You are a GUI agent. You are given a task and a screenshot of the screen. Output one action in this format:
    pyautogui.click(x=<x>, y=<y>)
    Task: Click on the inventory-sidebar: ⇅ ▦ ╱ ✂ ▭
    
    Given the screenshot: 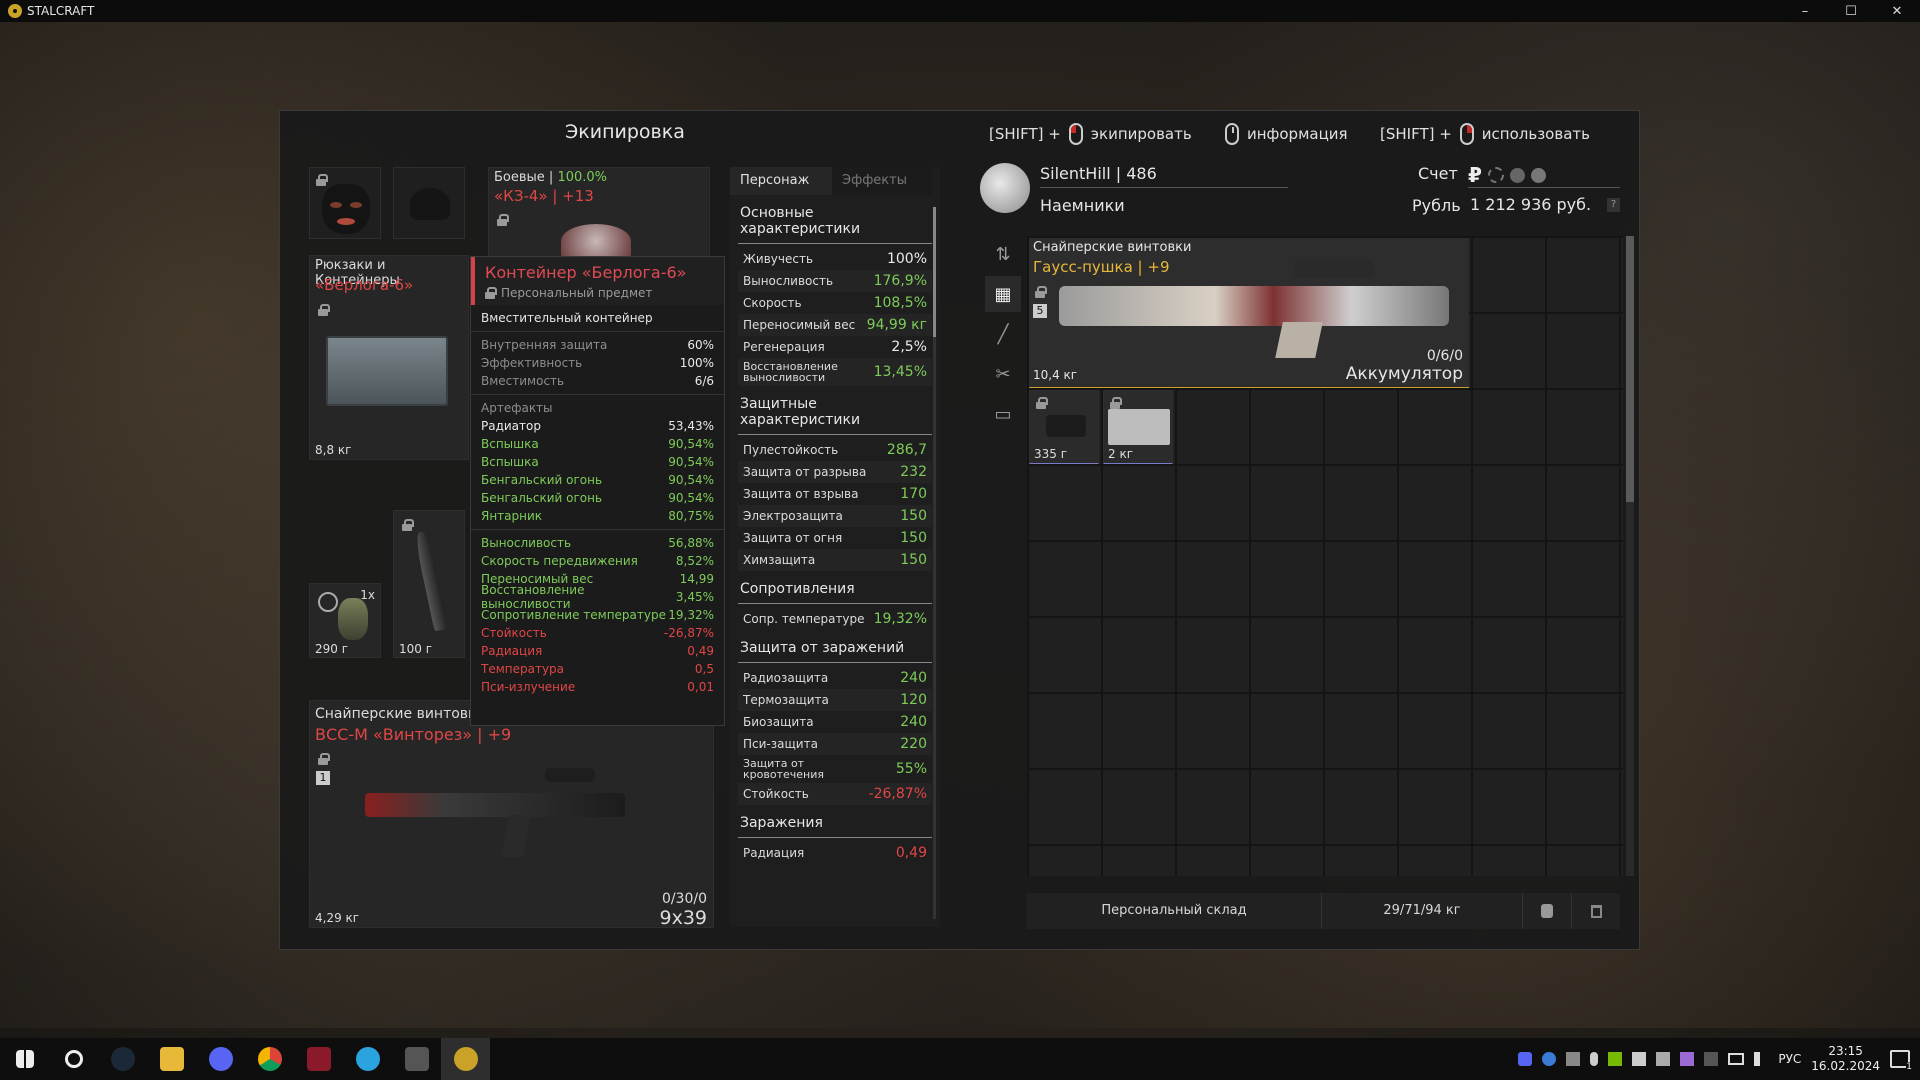 What is the action you would take?
    pyautogui.click(x=1004, y=336)
    